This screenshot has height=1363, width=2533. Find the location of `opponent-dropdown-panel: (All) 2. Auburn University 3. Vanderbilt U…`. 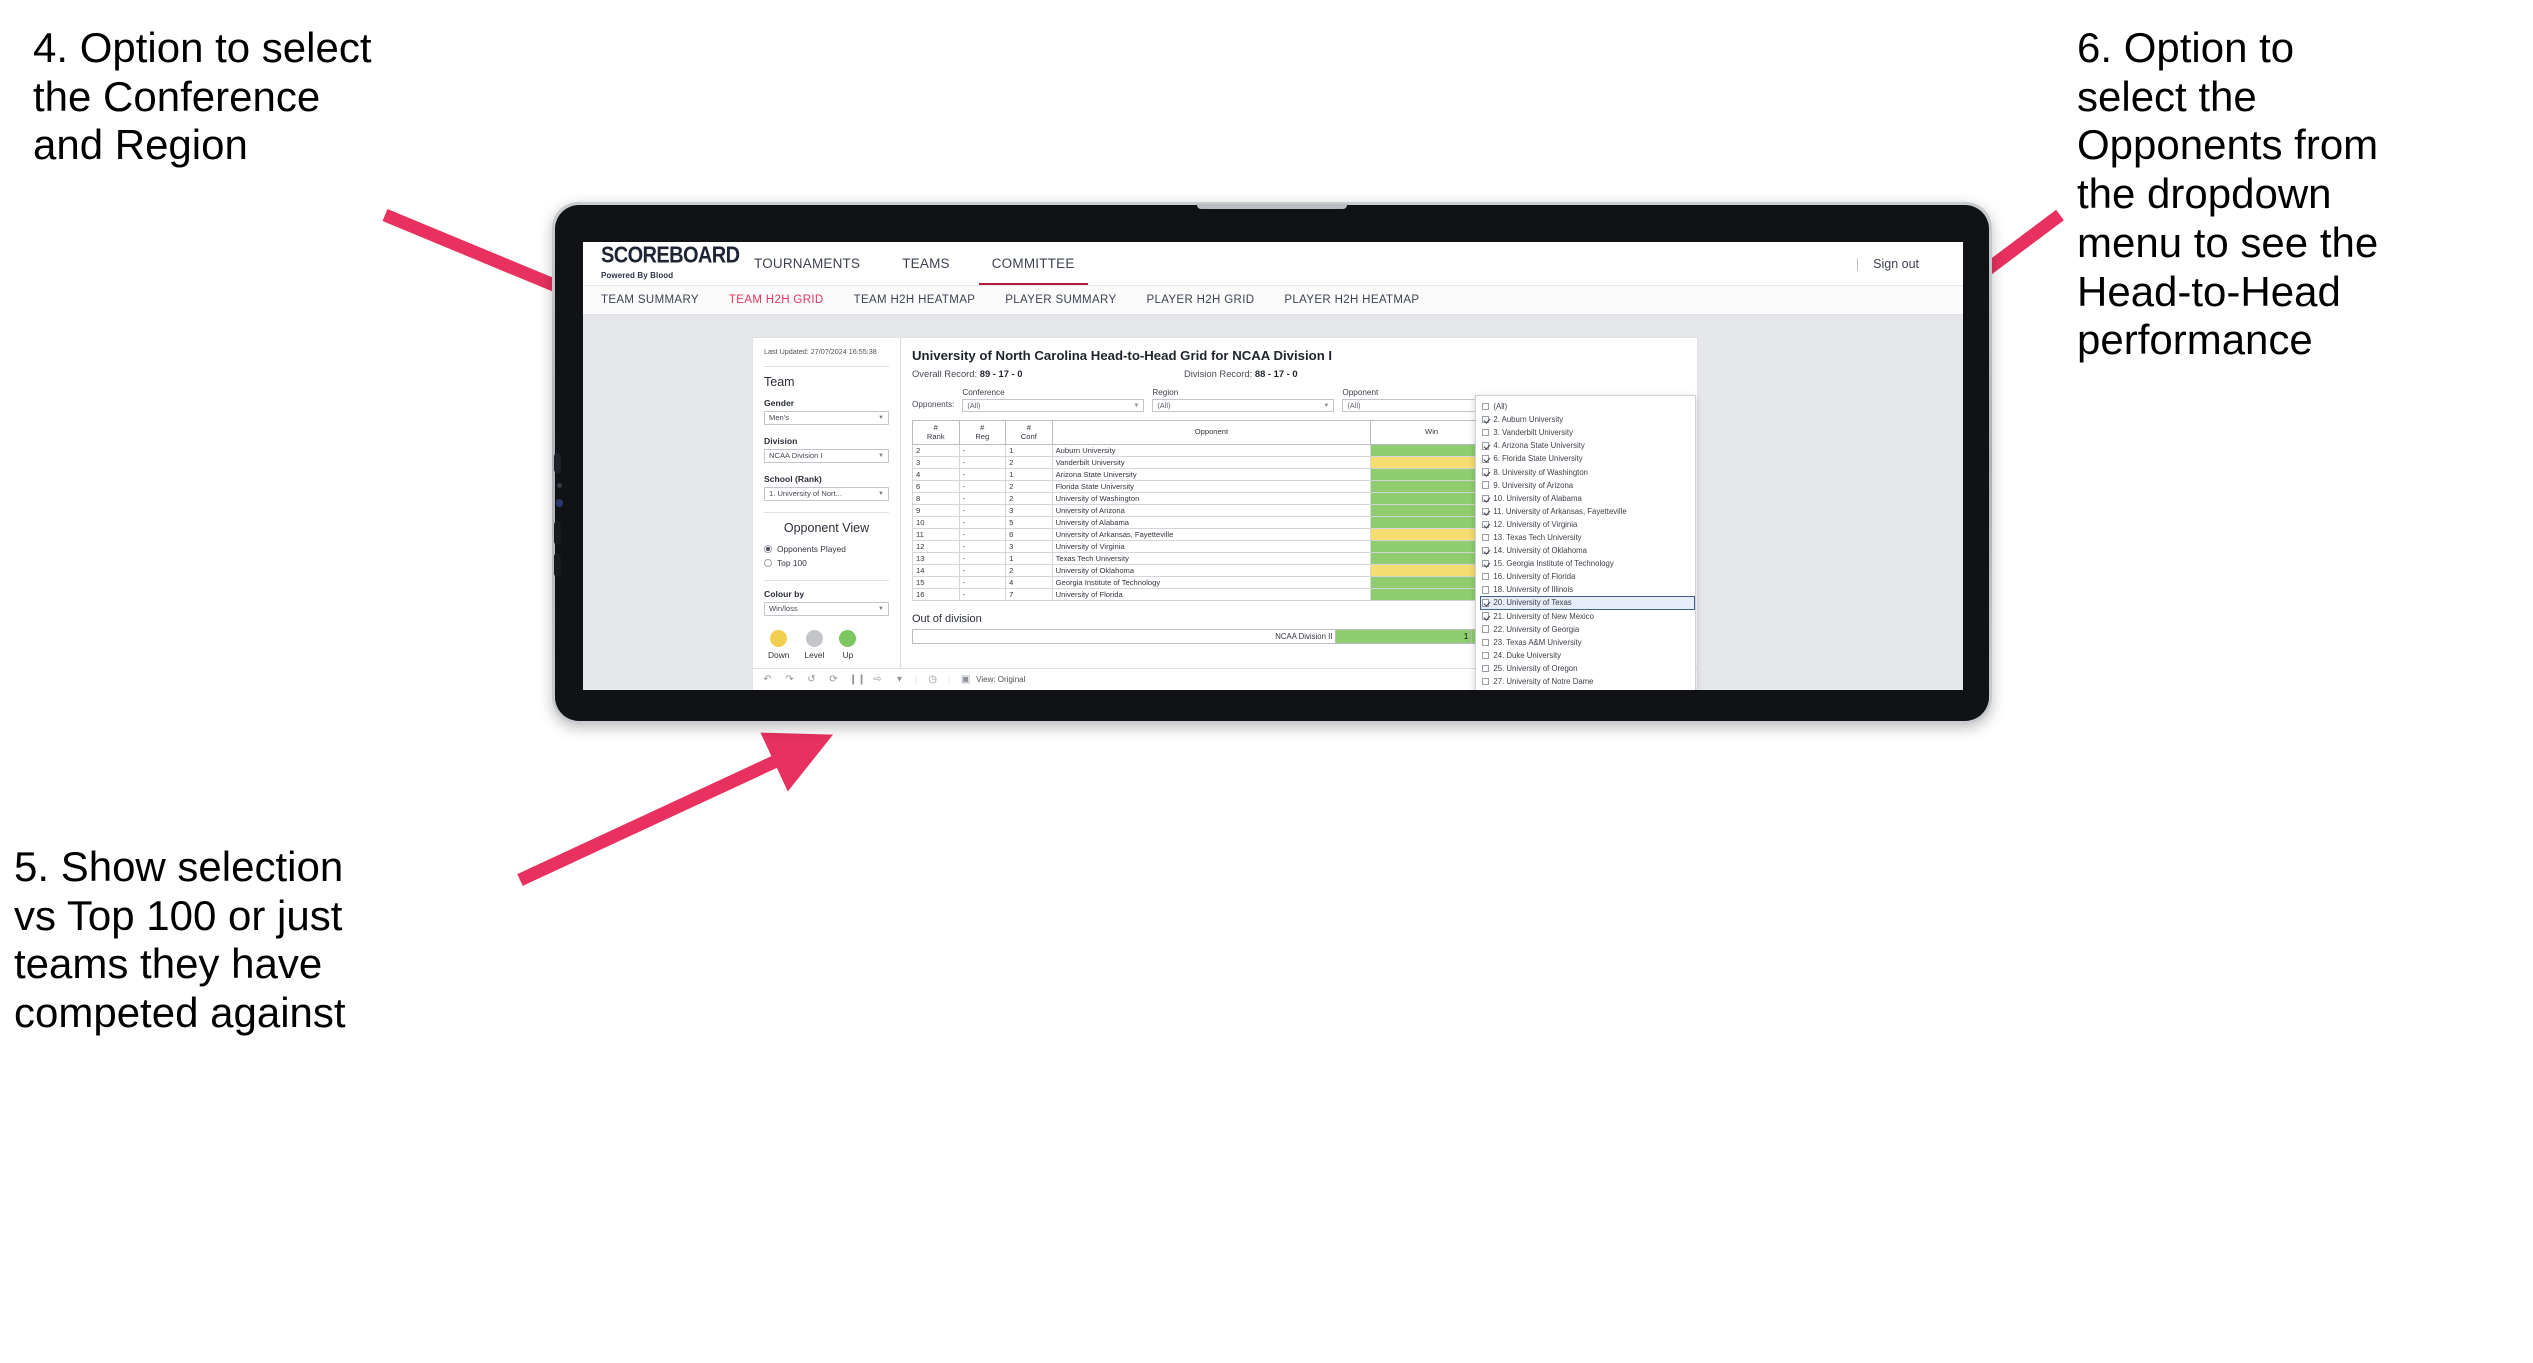

opponent-dropdown-panel: (All) 2. Auburn University 3. Vanderbilt U… is located at coordinates (1585, 542).